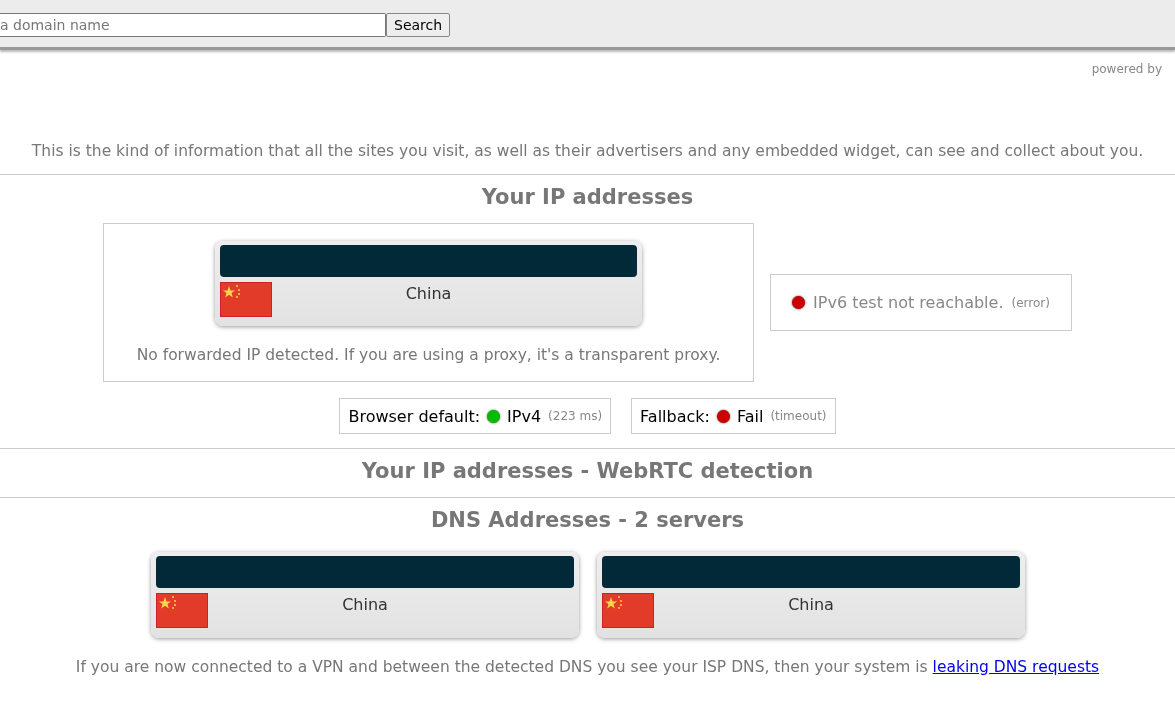 This screenshot has height=709, width=1175. Describe the element at coordinates (575, 416) in the screenshot. I see `protocol-detail: (223 ms)` at that location.